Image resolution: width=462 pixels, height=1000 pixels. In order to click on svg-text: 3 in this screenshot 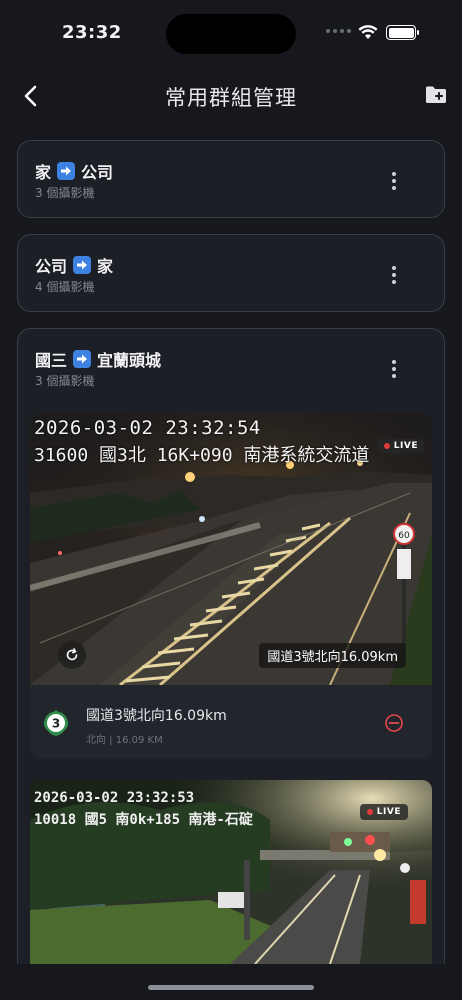, I will do `click(56, 724)`.